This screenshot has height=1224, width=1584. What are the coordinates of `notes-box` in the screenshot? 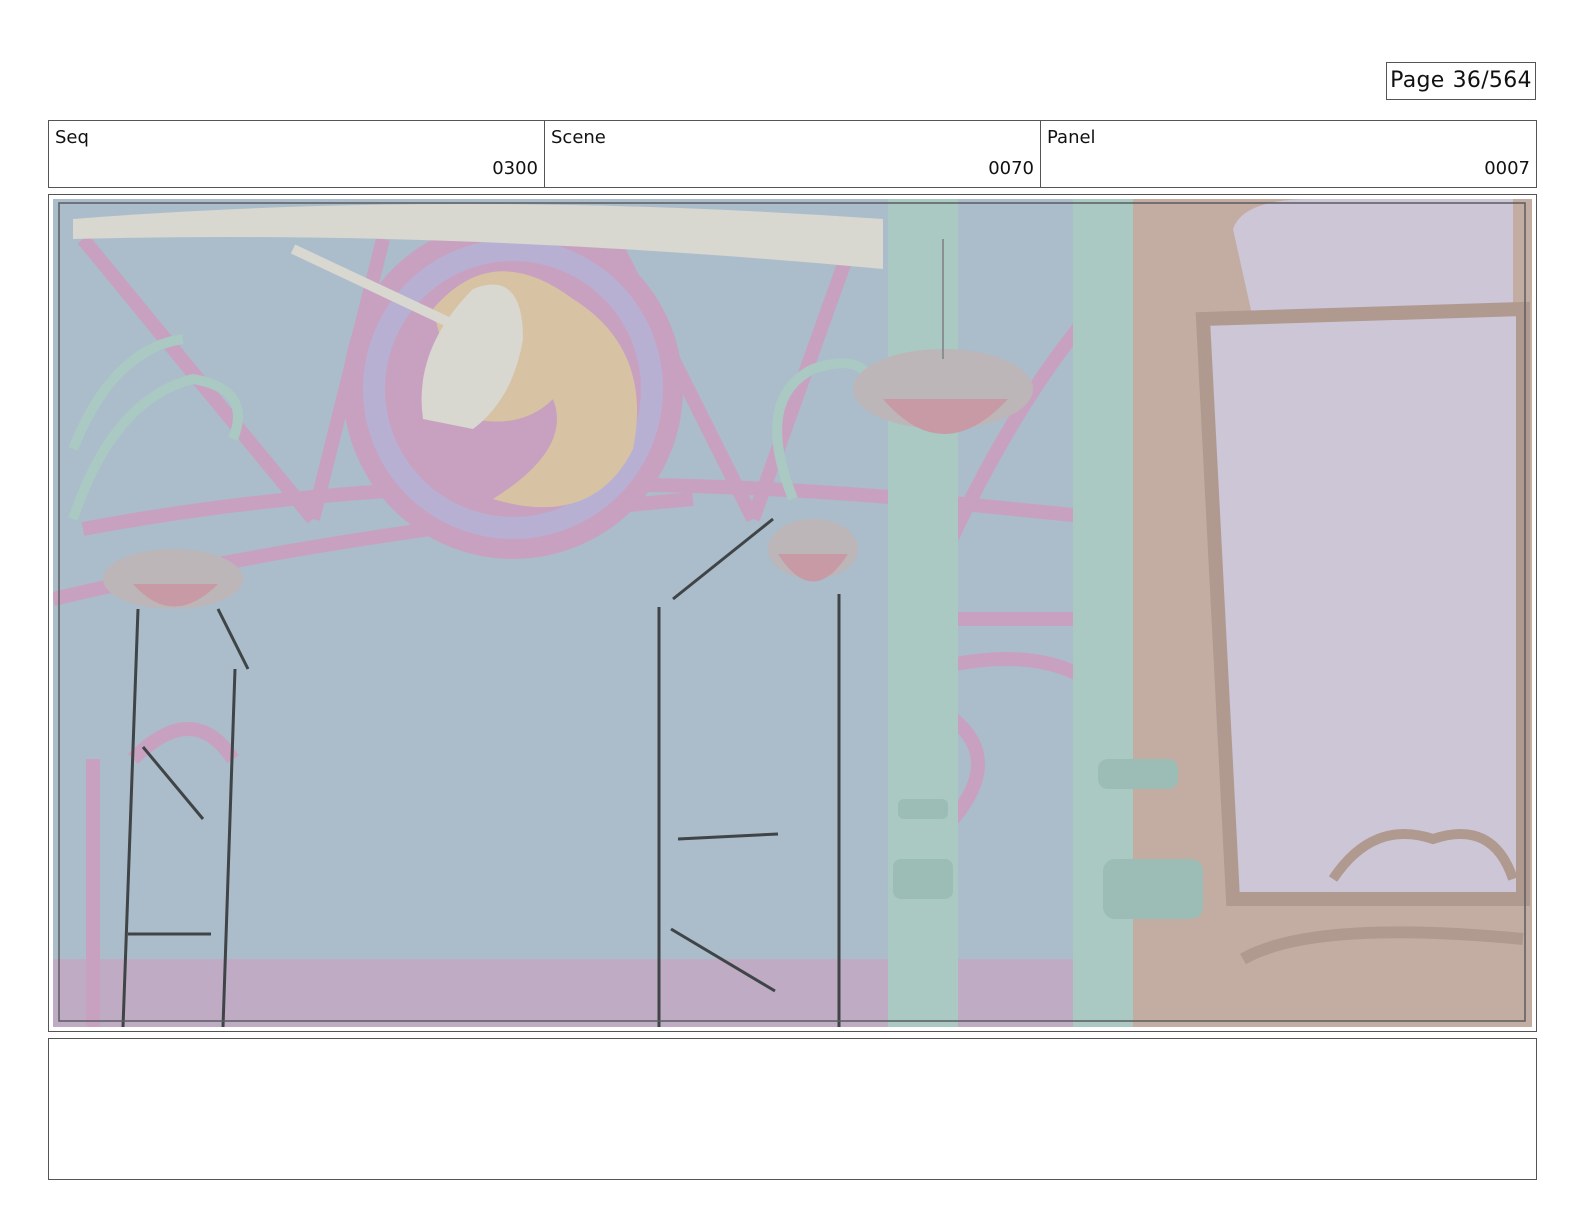 It's located at (792, 1109).